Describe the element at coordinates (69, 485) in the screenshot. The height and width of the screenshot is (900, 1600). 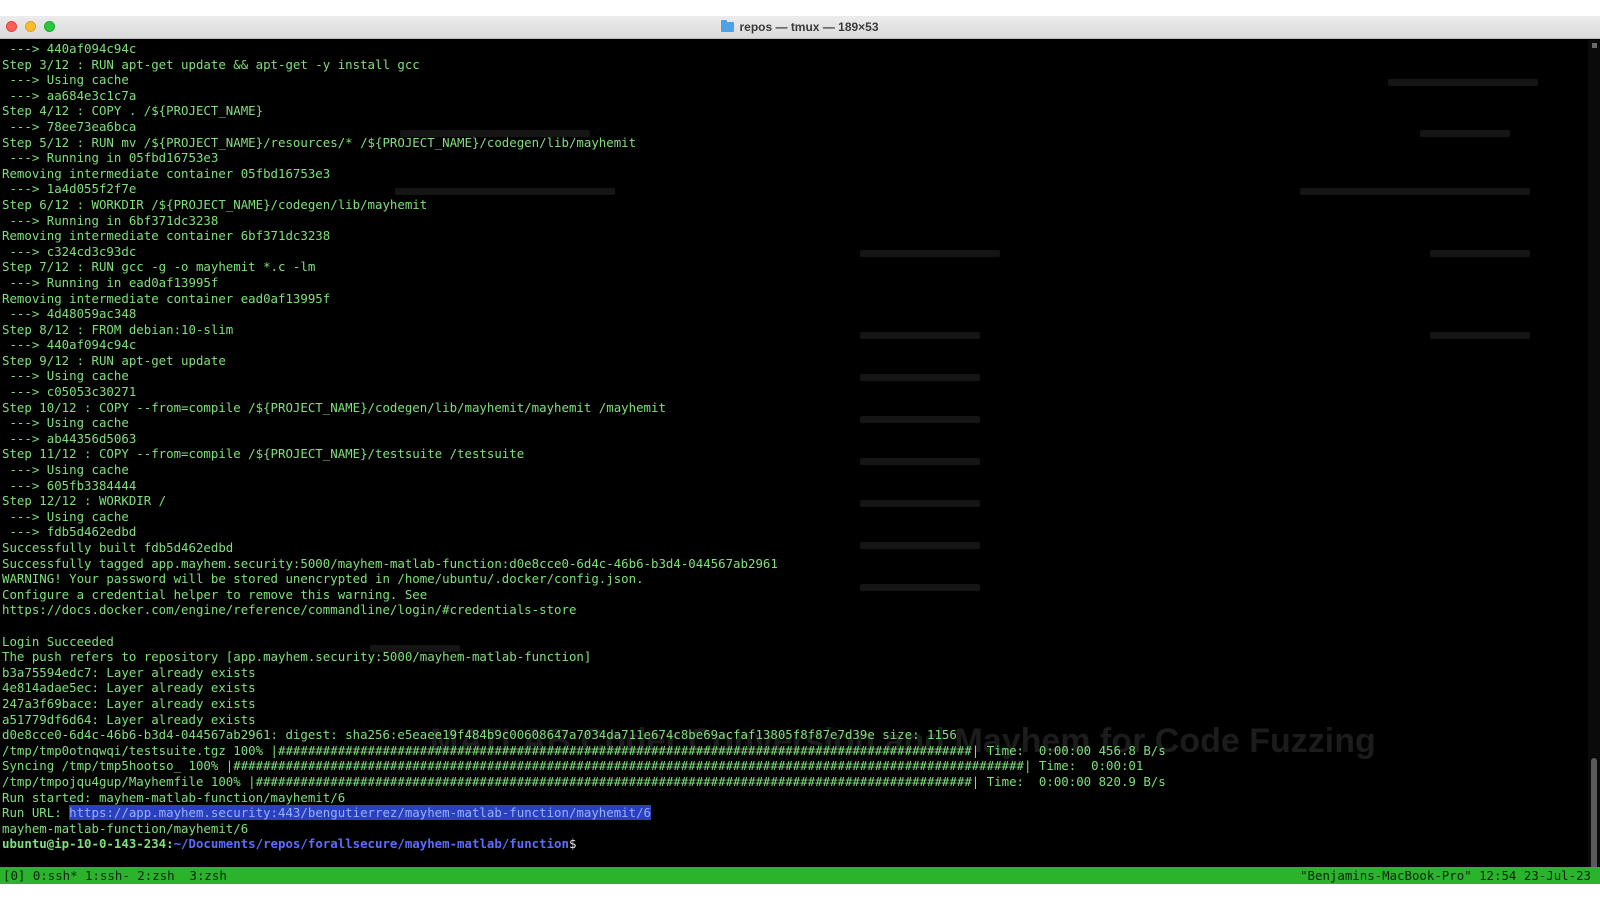
I see `terminal-line: ---> 605fb3384444` at that location.